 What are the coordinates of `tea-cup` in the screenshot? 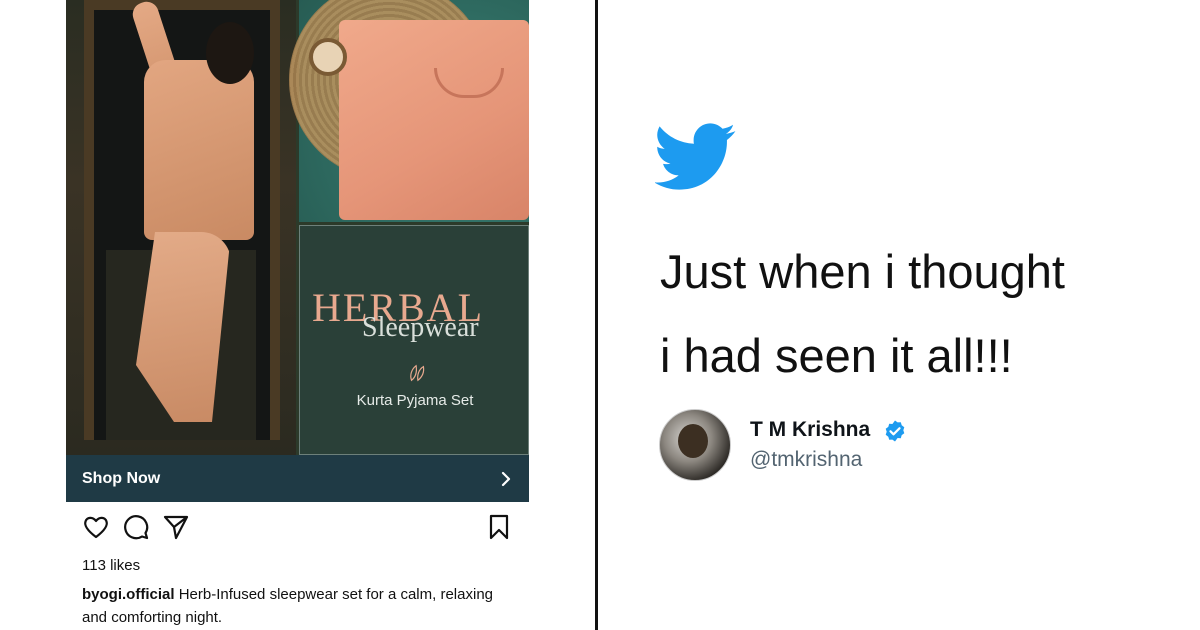 It's located at (328, 57).